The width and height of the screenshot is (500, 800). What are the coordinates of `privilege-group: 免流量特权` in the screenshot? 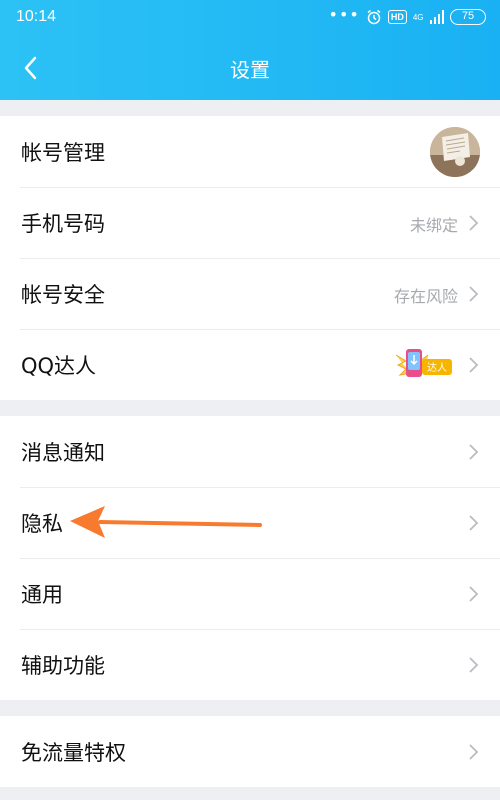 It's located at (250, 751).